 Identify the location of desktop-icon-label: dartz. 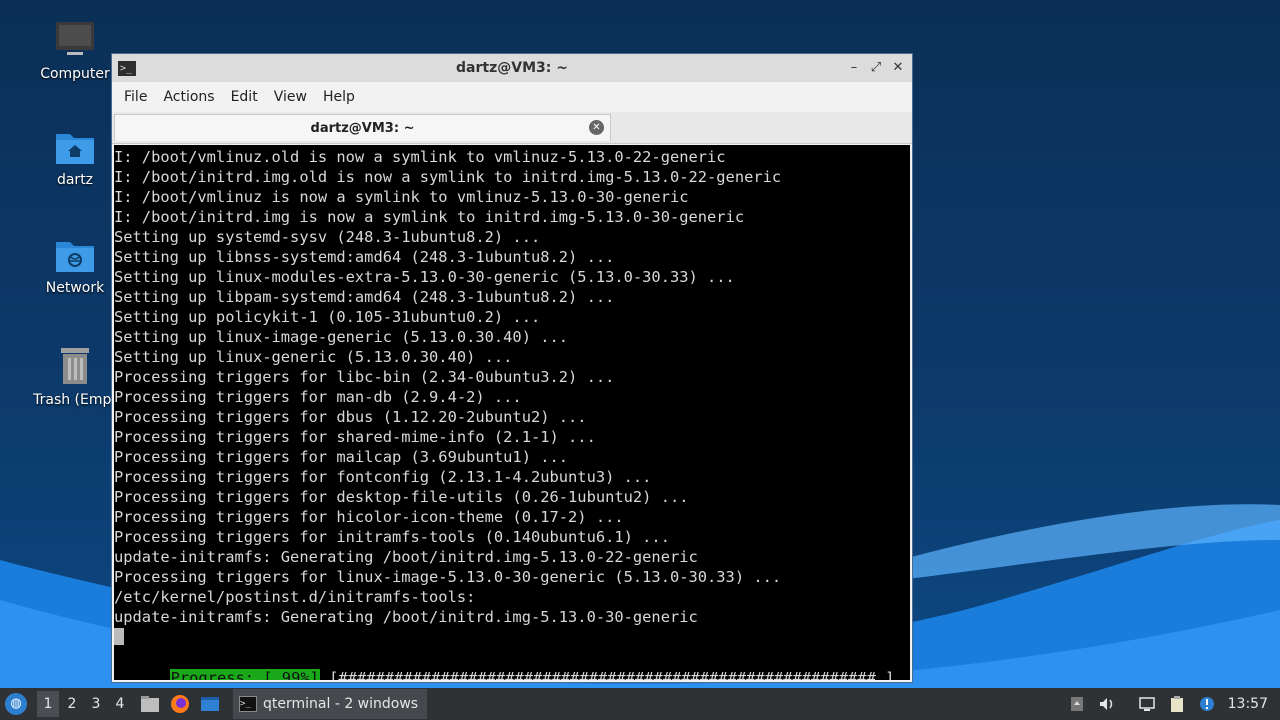
(75, 180).